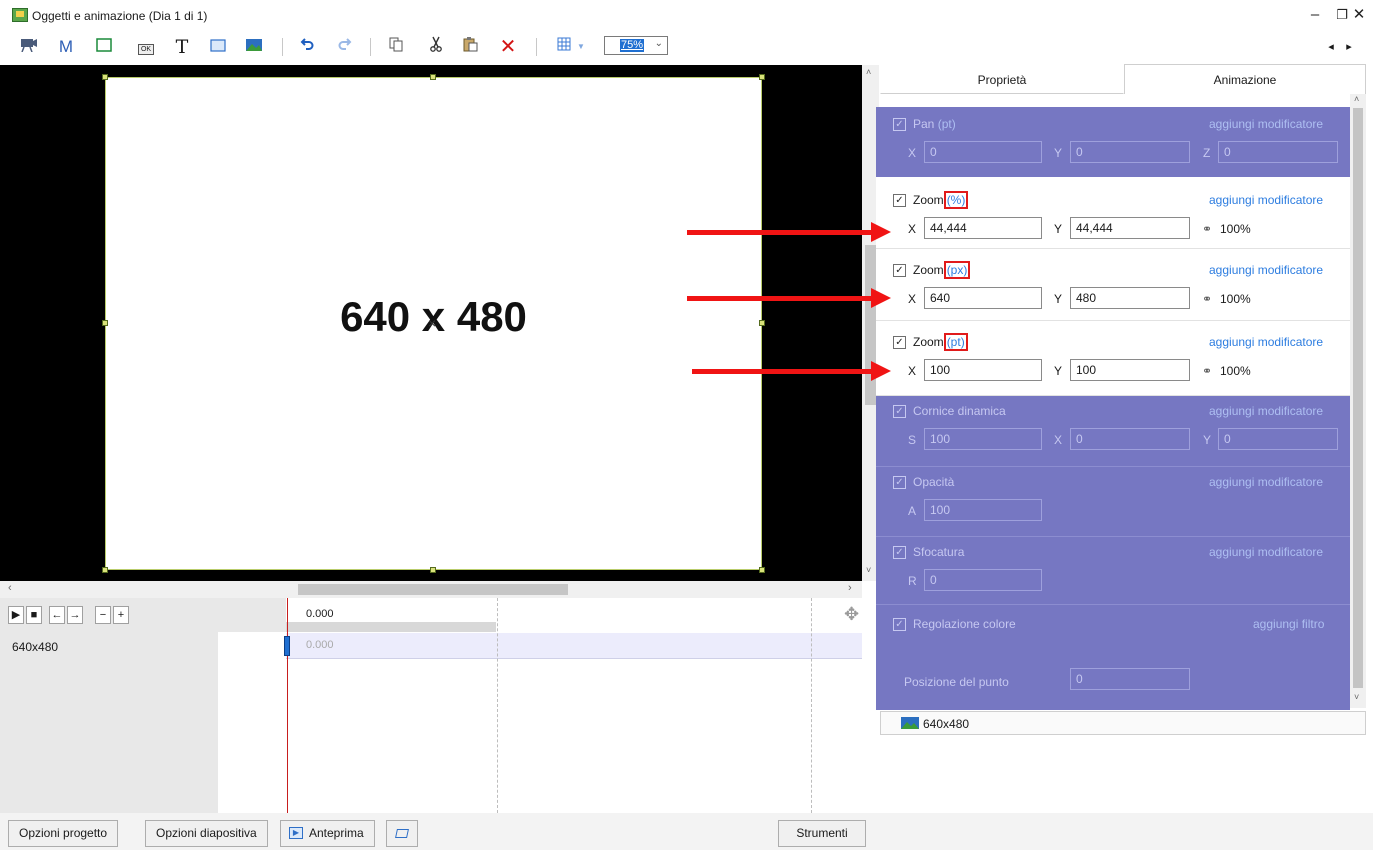 This screenshot has height=850, width=1373. I want to click on tab-animation: Animazione, so click(1245, 79).